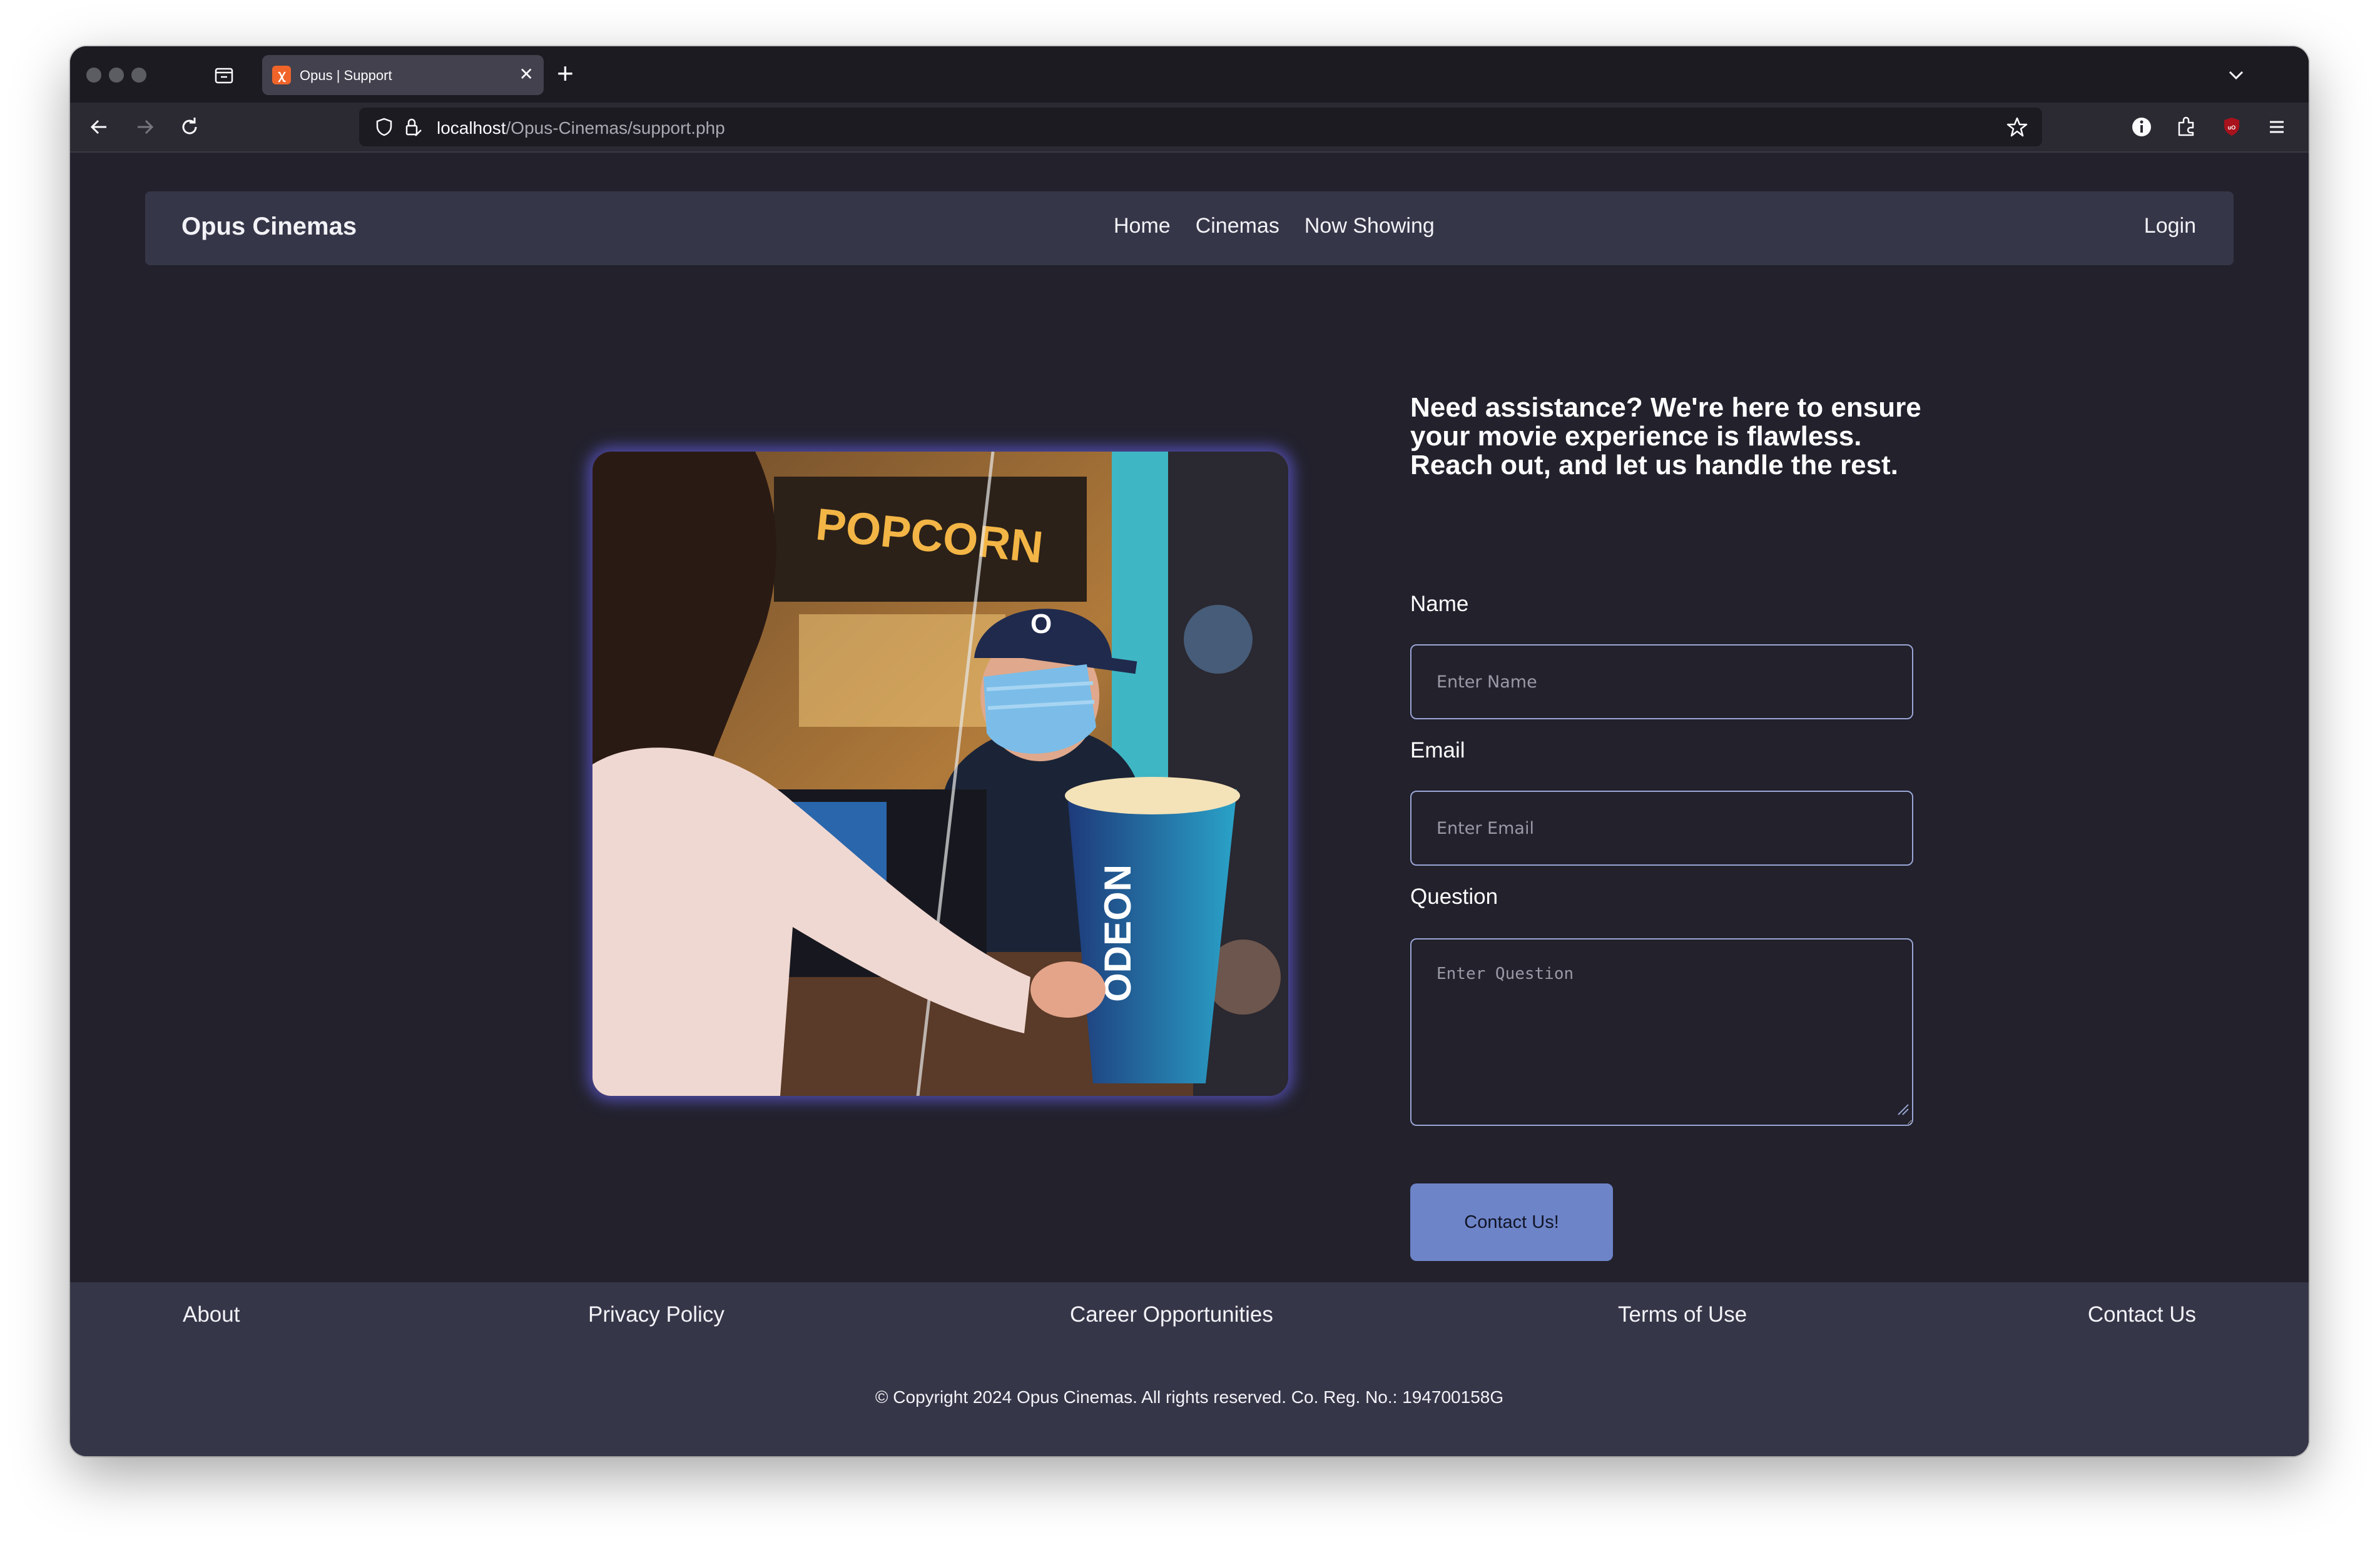  What do you see at coordinates (1903, 1109) in the screenshot?
I see `resize-grip-icon` at bounding box center [1903, 1109].